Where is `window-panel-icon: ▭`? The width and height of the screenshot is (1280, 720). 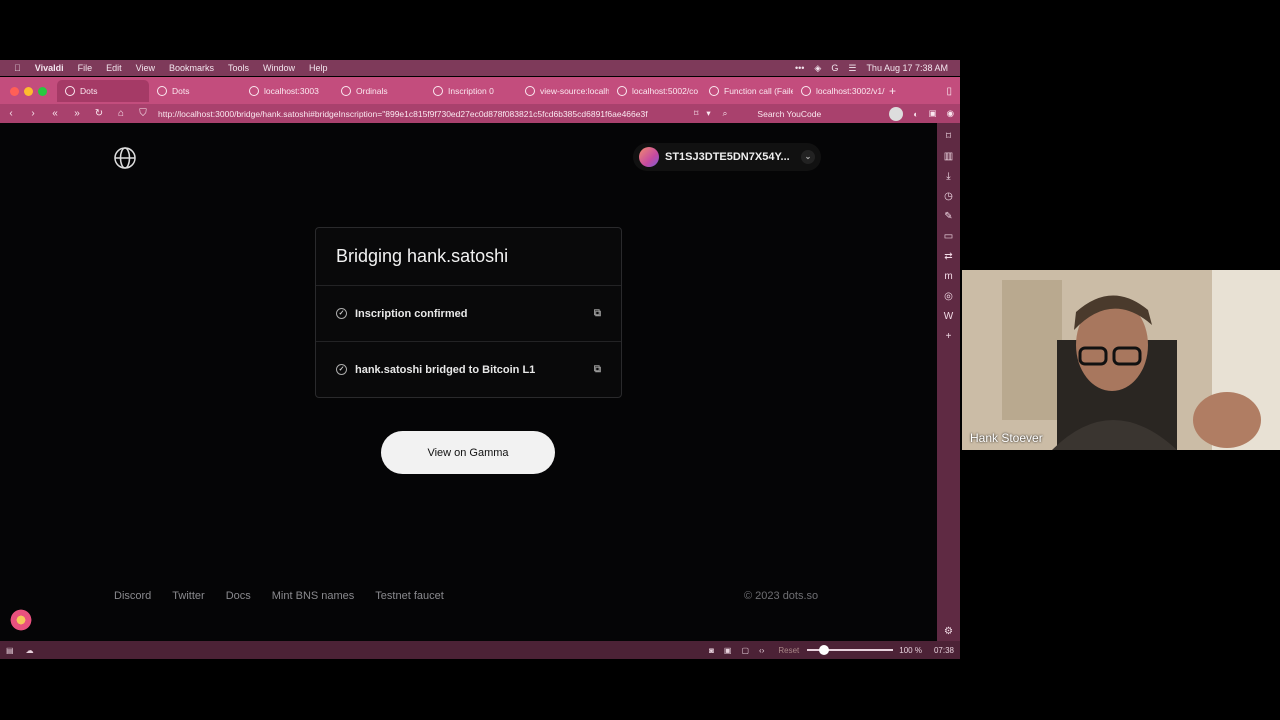 window-panel-icon: ▭ is located at coordinates (948, 236).